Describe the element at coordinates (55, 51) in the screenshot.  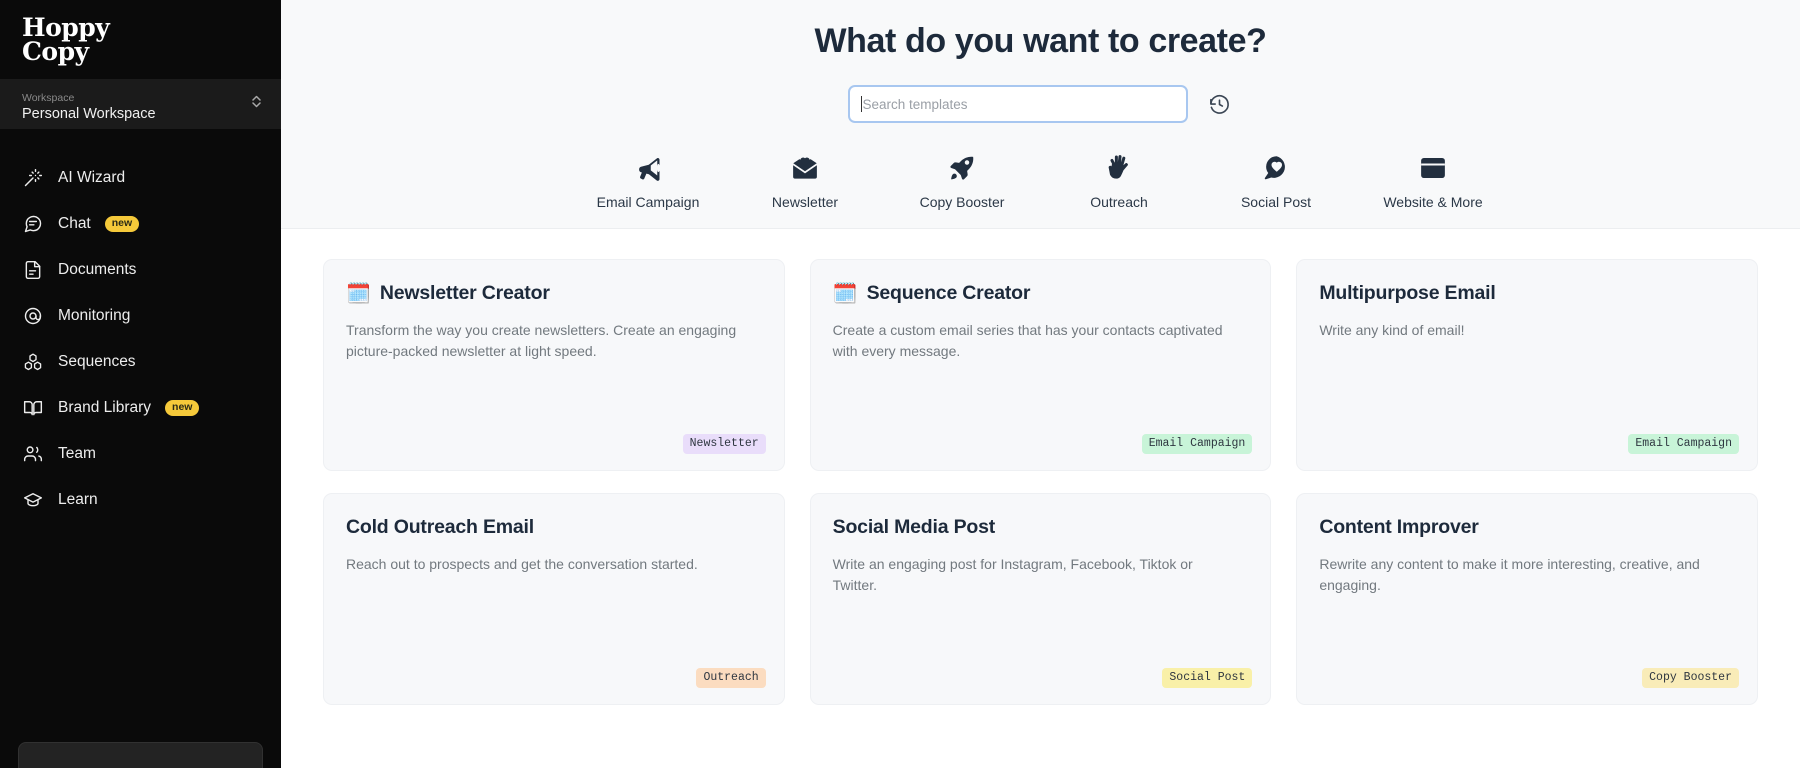
I see `logo-line-2: Copy` at that location.